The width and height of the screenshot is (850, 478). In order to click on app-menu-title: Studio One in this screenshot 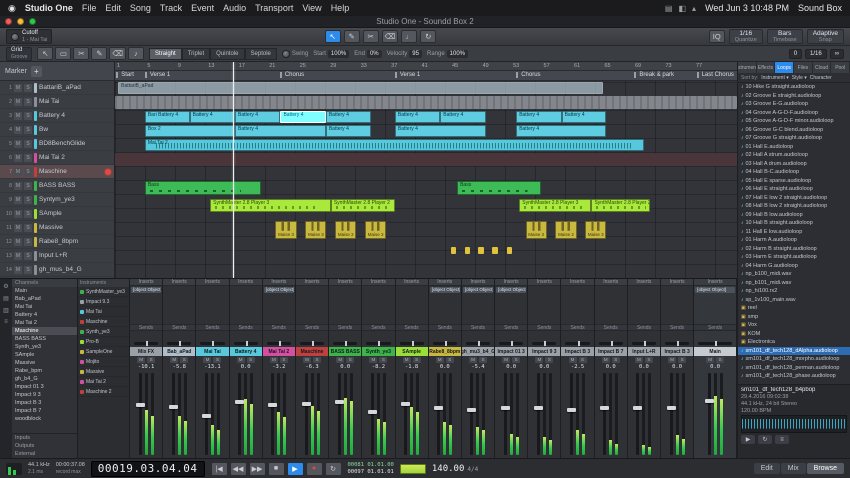, I will do `click(49, 8)`.